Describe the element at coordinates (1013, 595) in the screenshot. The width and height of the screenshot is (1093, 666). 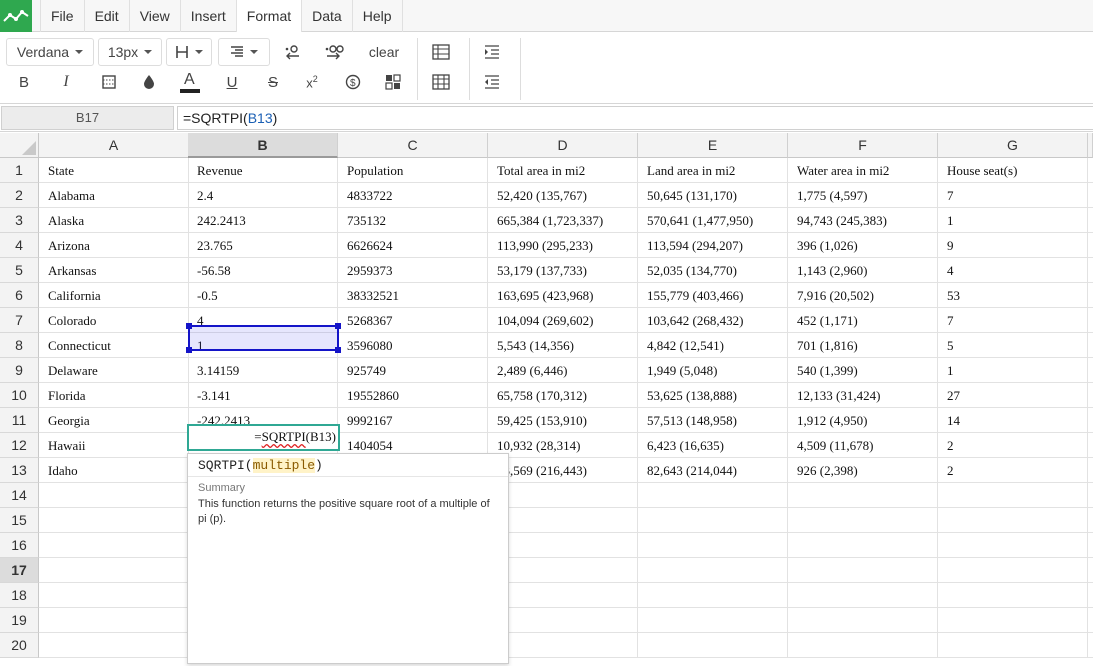
I see `cell-g18` at that location.